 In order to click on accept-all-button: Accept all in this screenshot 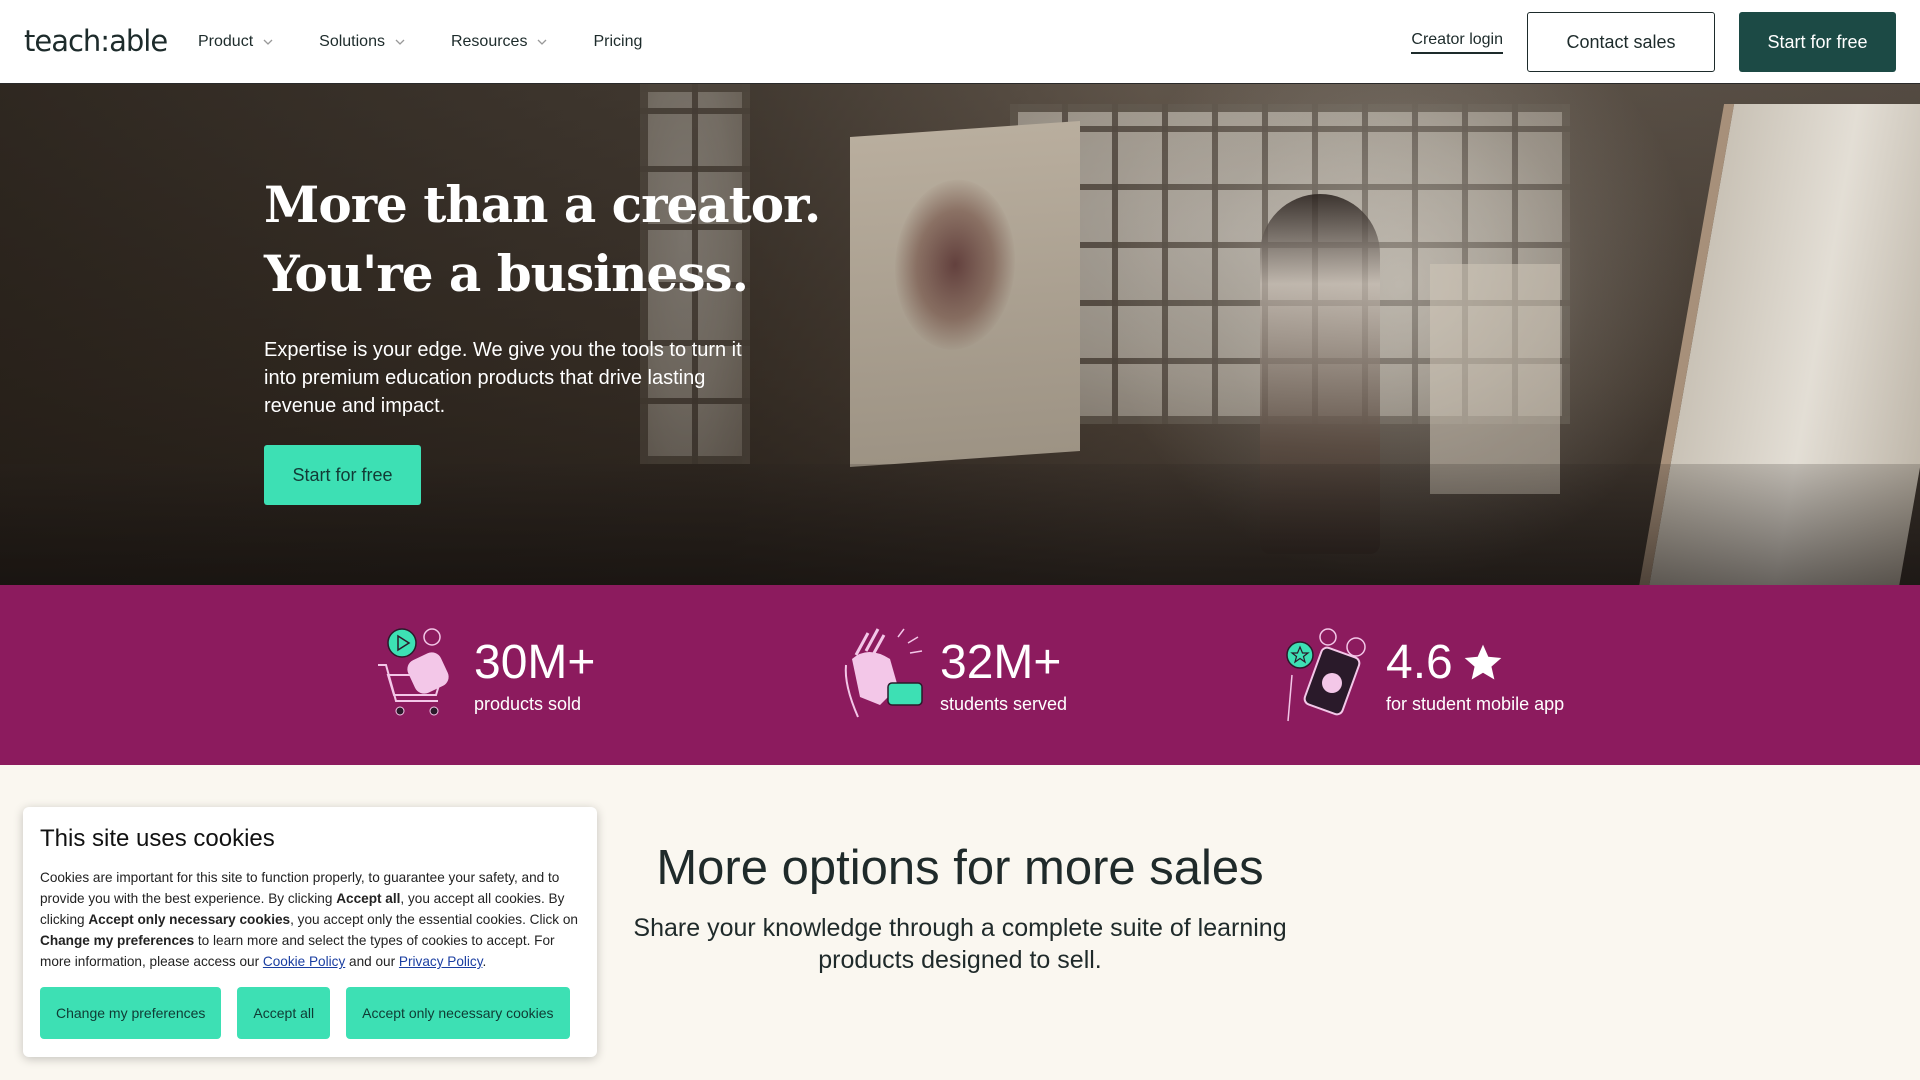, I will do `click(284, 1013)`.